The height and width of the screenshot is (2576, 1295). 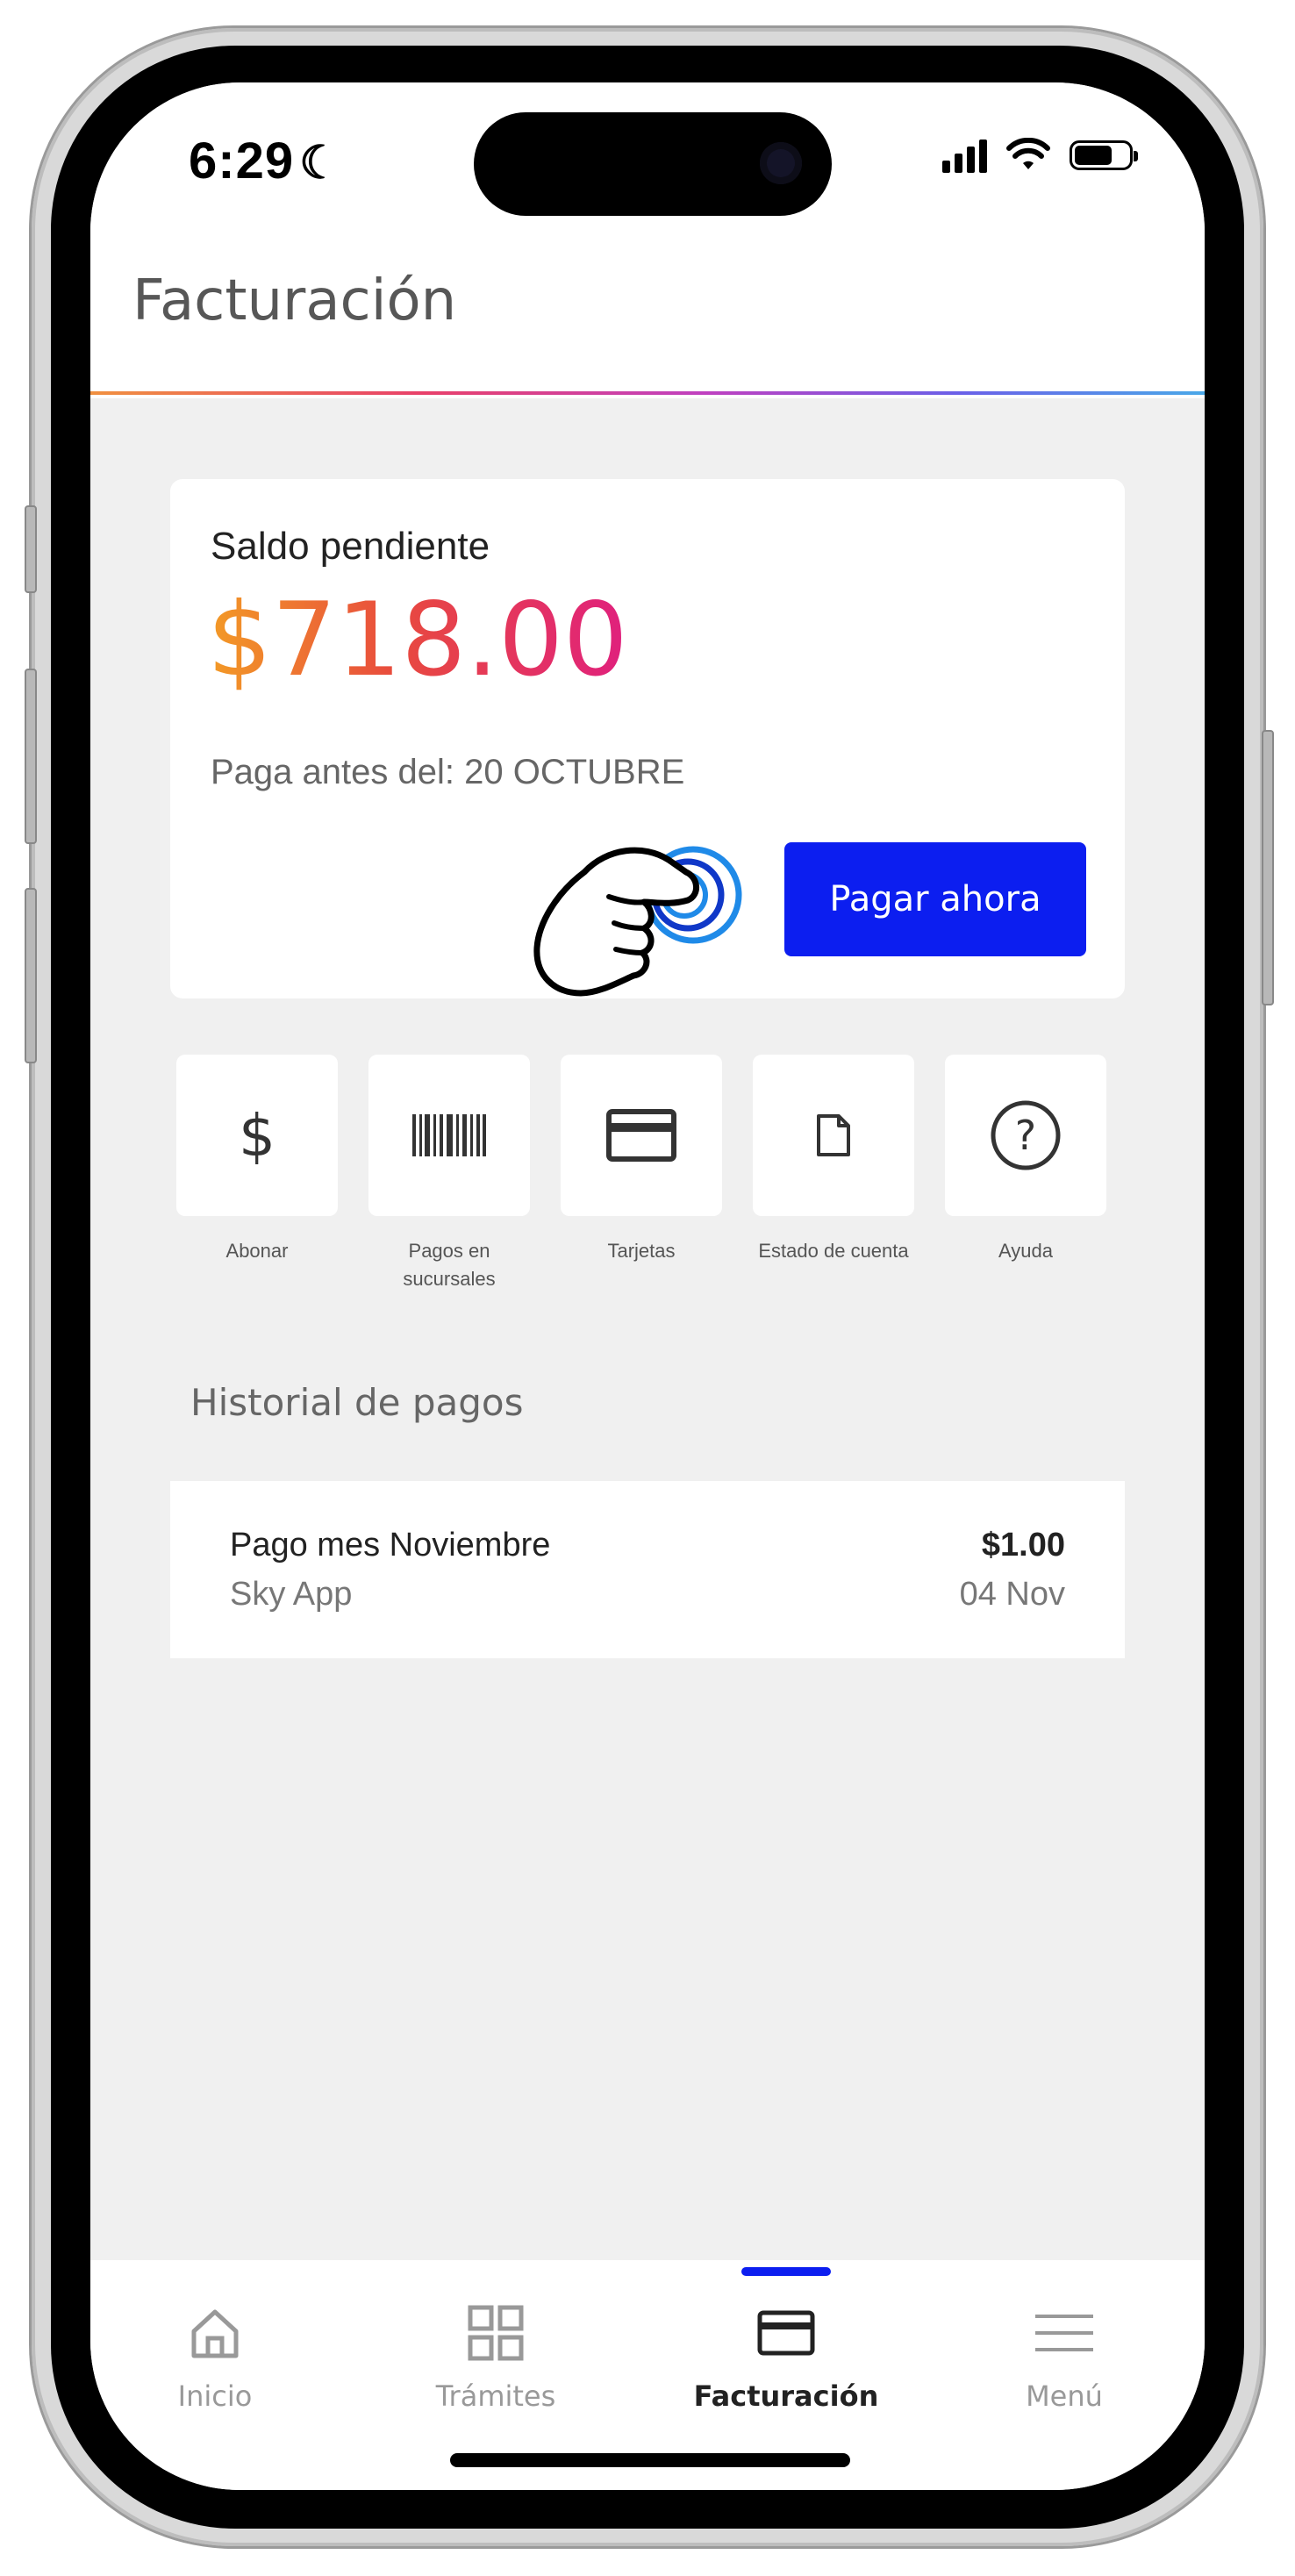 What do you see at coordinates (786, 2333) in the screenshot?
I see `card-icon` at bounding box center [786, 2333].